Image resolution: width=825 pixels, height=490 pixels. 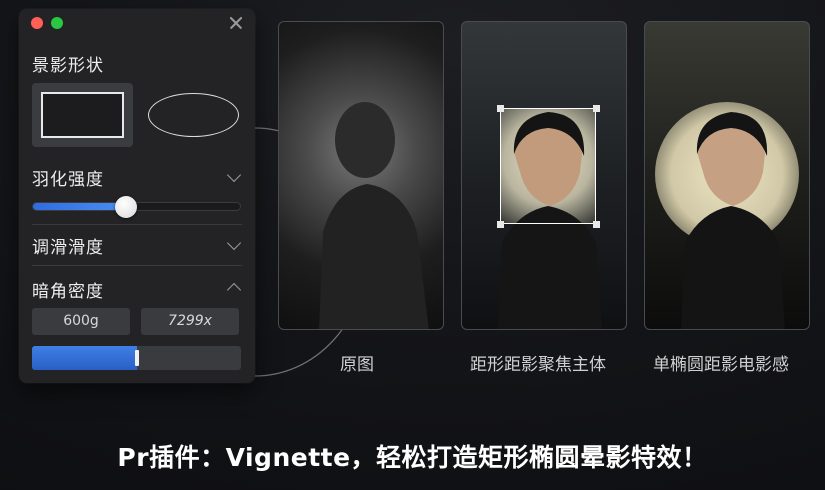 What do you see at coordinates (126, 207) in the screenshot?
I see `feather-slider-knob` at bounding box center [126, 207].